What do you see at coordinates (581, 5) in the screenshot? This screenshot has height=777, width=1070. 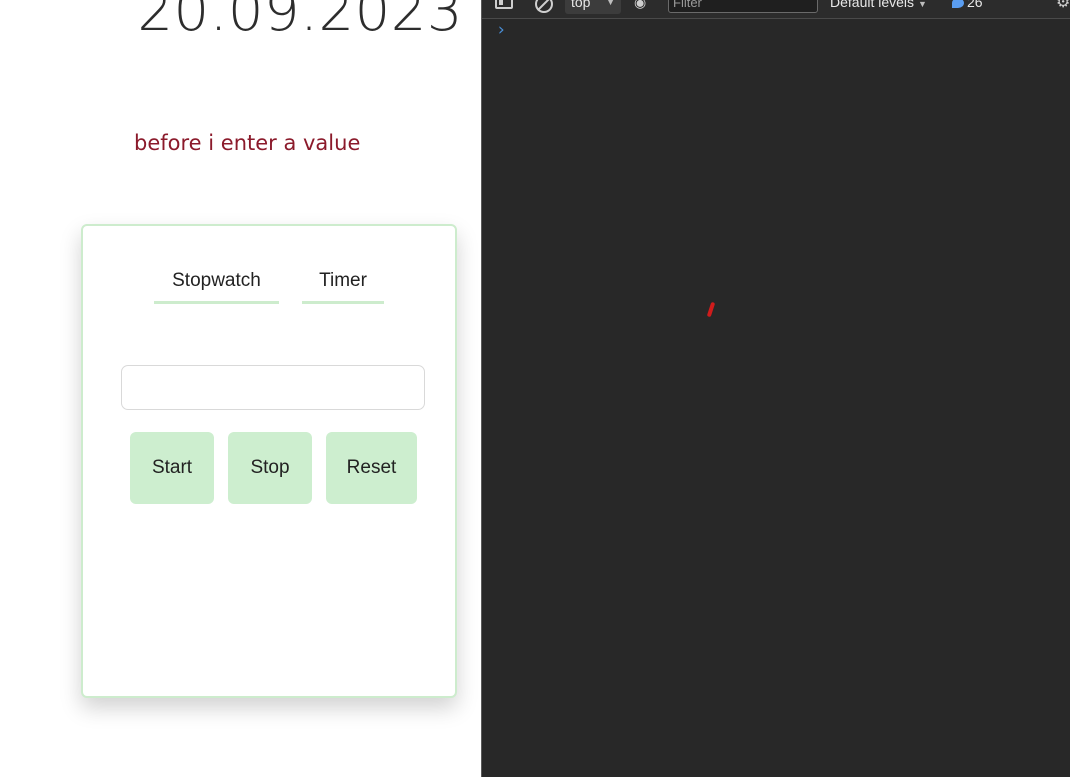 I see `context-select-value: top` at bounding box center [581, 5].